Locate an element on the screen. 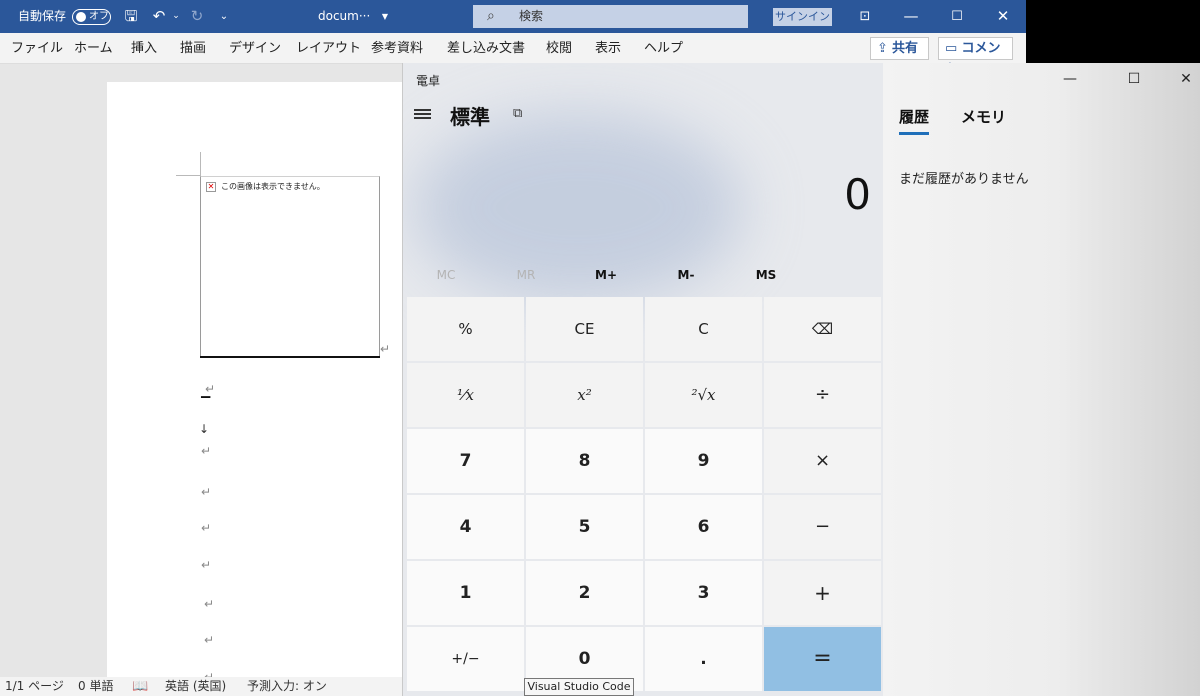 The height and width of the screenshot is (696, 1200). status-page: 1/1 ページ is located at coordinates (34, 686).